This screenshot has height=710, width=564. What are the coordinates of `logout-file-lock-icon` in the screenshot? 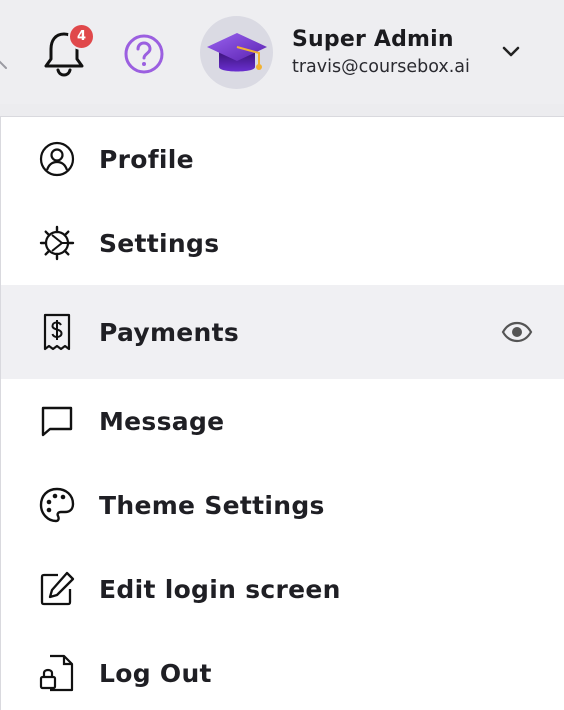 It's located at (57, 673).